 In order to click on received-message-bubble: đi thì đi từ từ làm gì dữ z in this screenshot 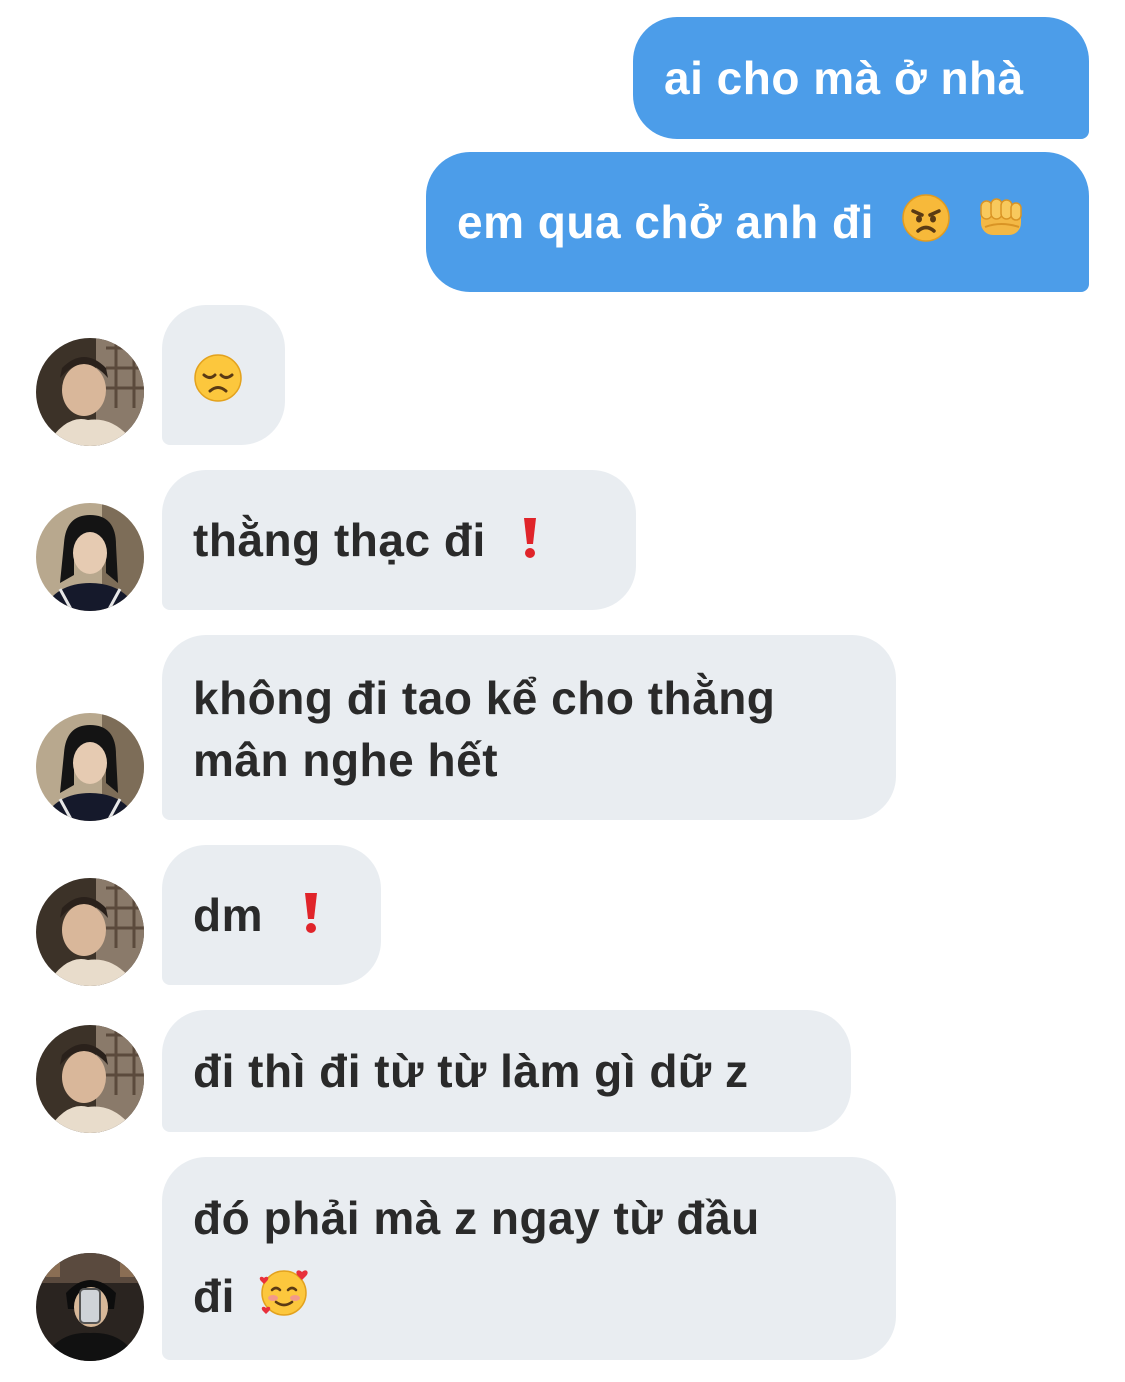, I will do `click(506, 1071)`.